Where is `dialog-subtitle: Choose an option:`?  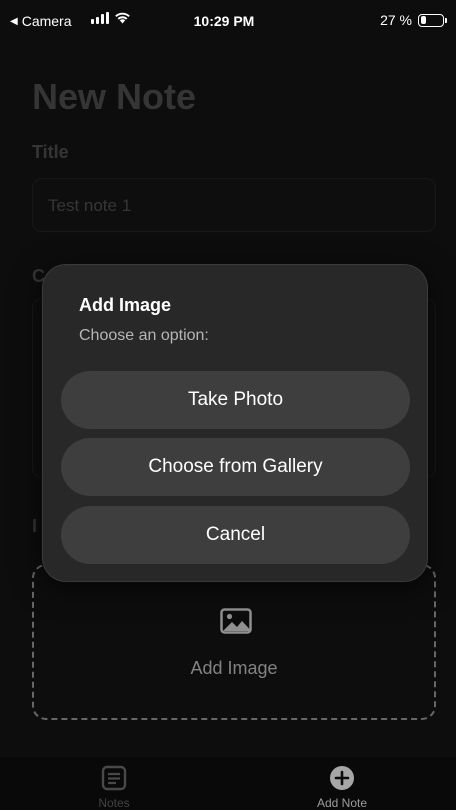
dialog-subtitle: Choose an option: is located at coordinates (144, 335).